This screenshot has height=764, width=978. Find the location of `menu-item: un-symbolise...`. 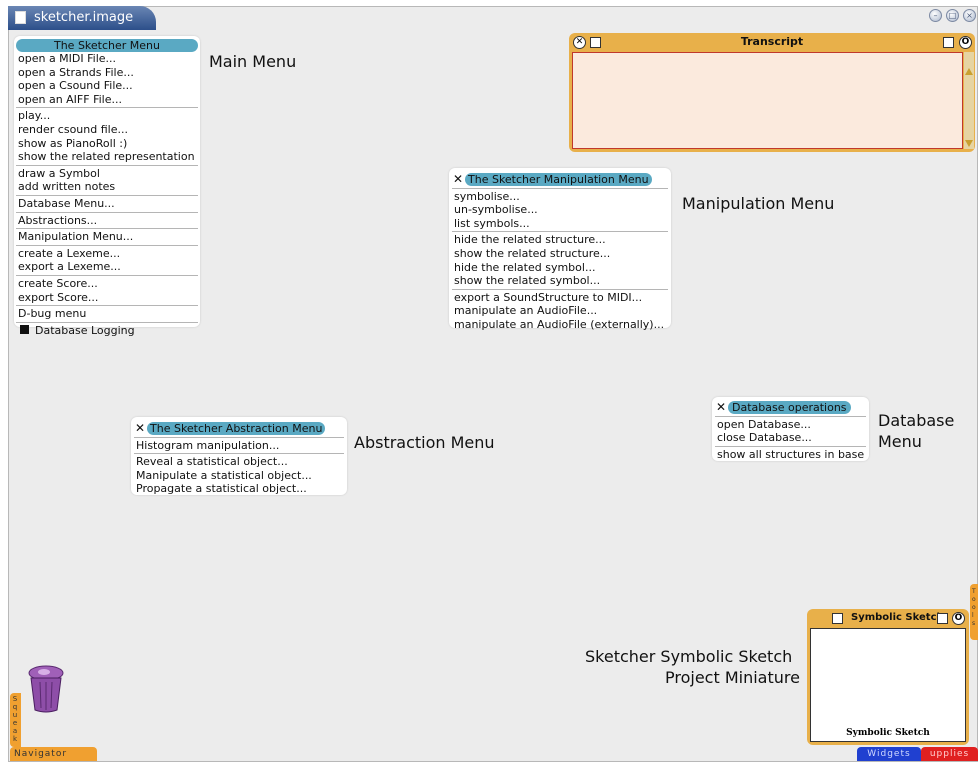

menu-item: un-symbolise... is located at coordinates (560, 210).